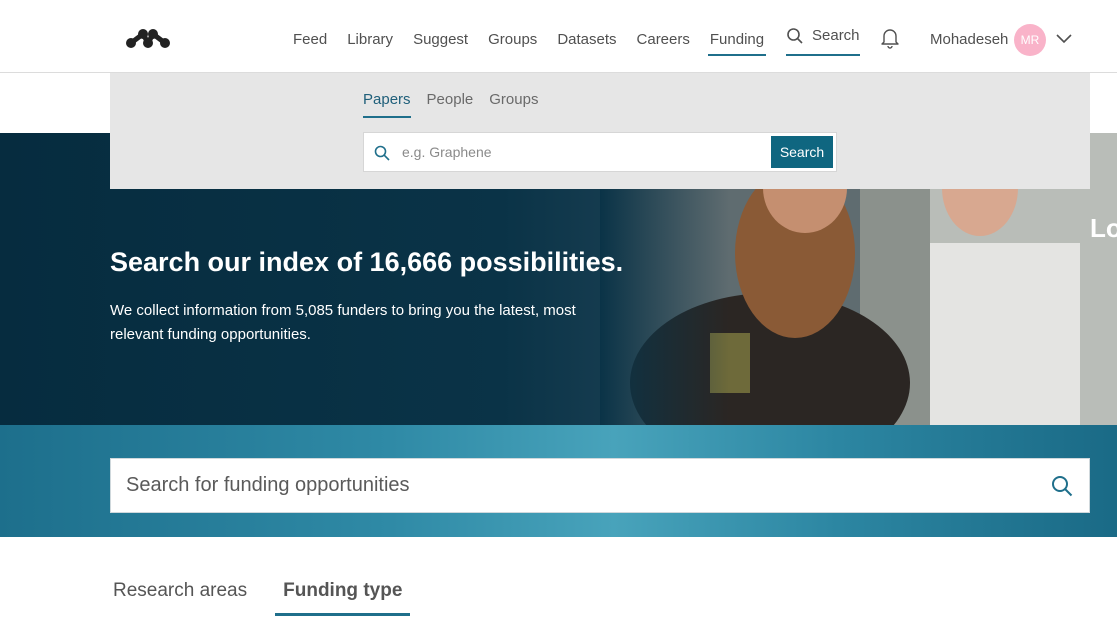  I want to click on user-name: Mohadeseh, so click(969, 39).